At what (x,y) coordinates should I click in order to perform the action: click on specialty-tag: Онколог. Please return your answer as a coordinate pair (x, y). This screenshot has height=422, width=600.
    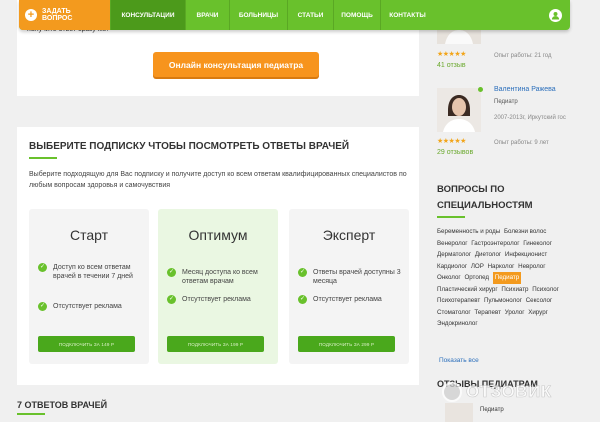
    Looking at the image, I should click on (449, 278).